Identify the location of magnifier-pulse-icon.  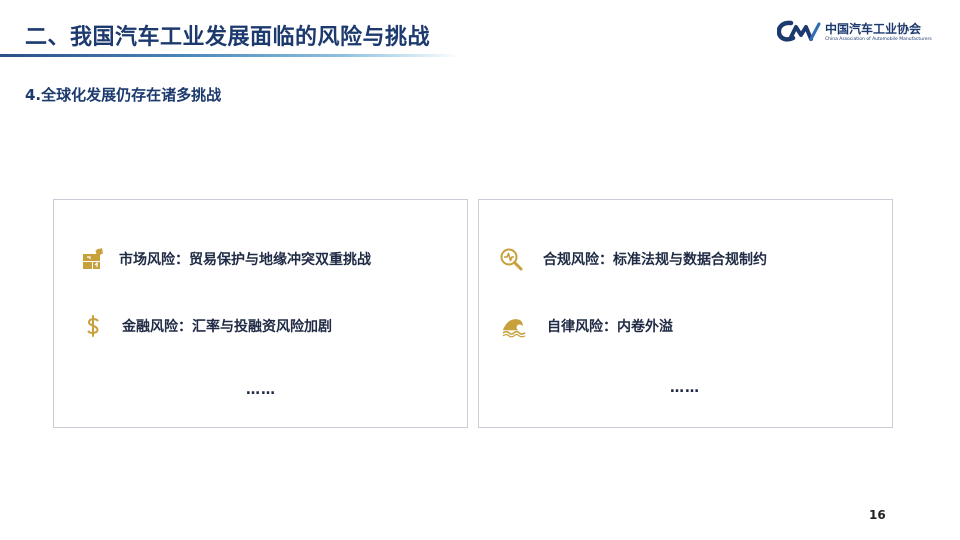
(511, 259).